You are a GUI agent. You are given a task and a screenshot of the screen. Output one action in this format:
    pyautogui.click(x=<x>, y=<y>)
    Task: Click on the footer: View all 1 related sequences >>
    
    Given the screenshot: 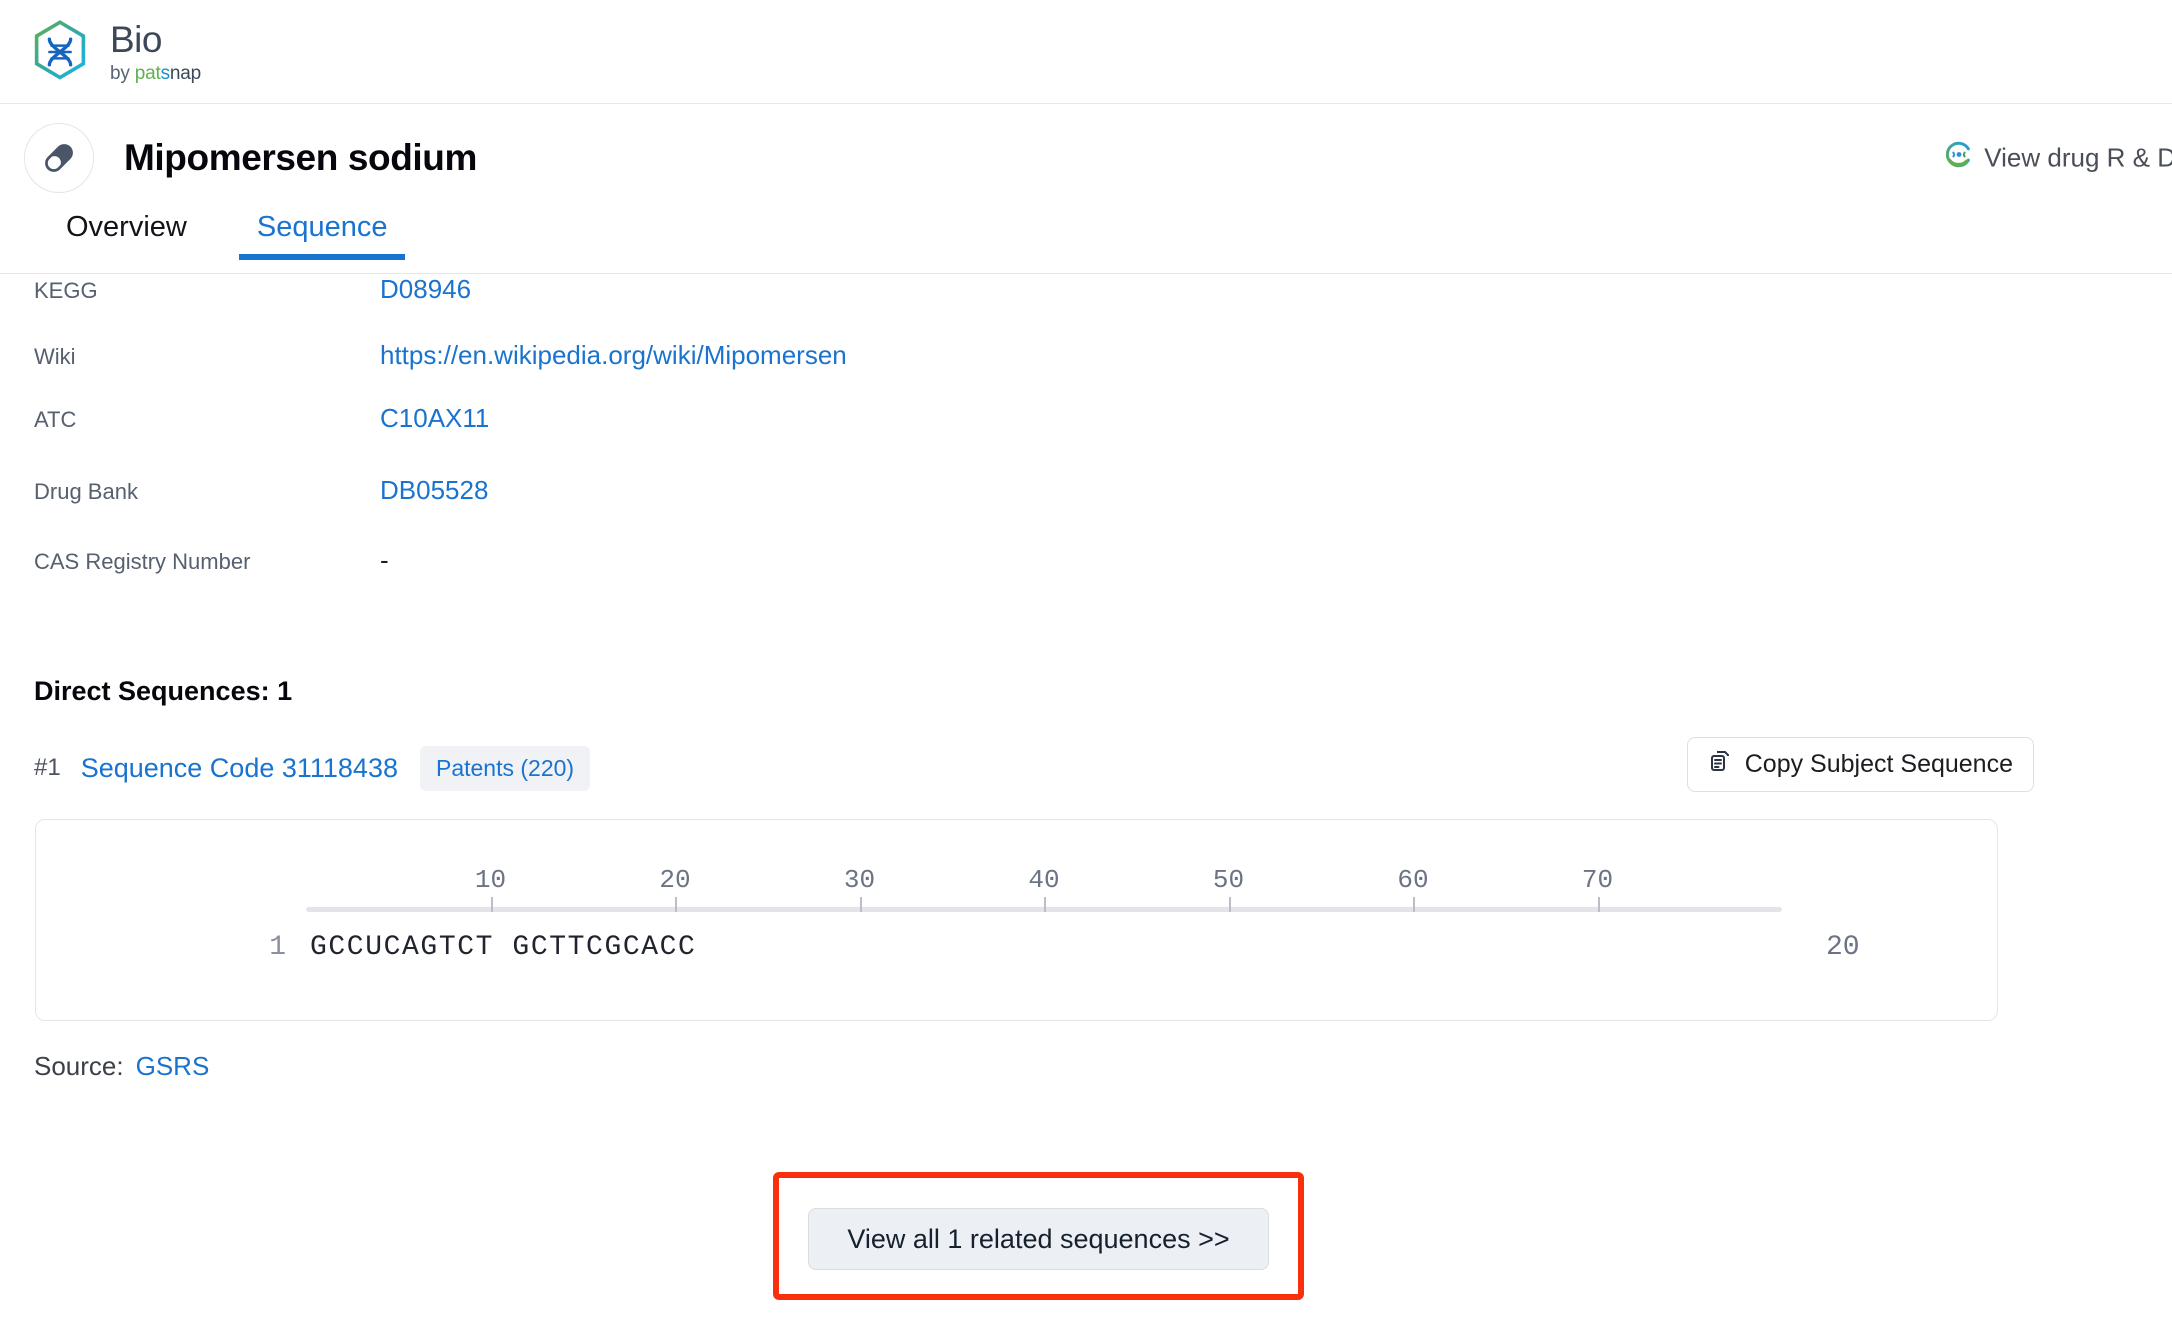 What is the action you would take?
    pyautogui.click(x=1086, y=1230)
    